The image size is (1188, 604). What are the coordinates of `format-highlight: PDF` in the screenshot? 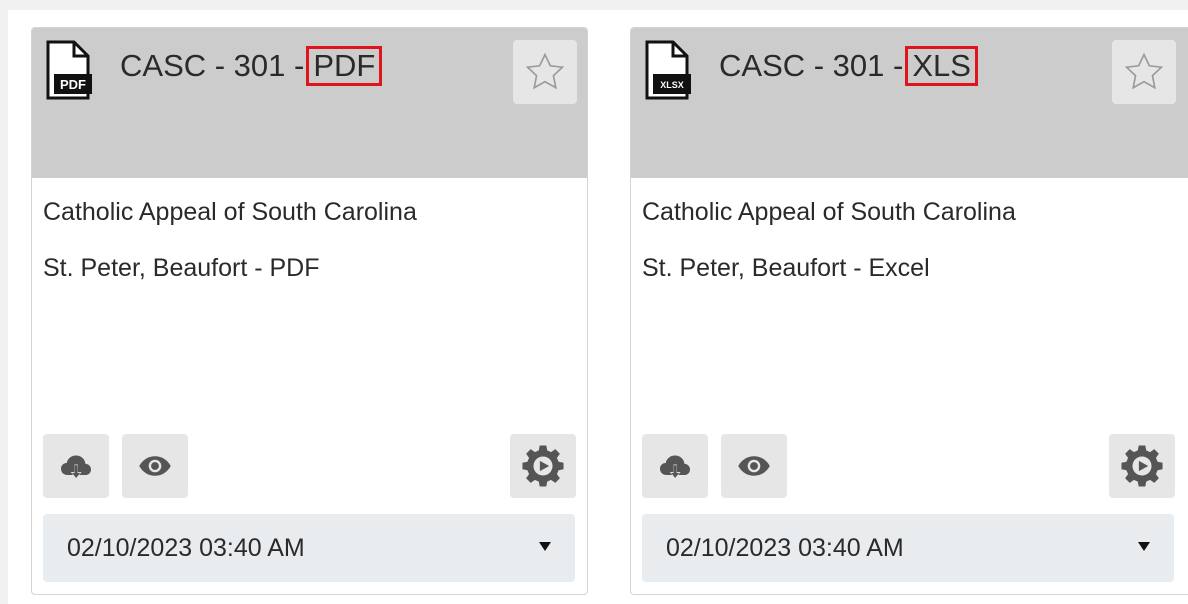 It's located at (344, 66).